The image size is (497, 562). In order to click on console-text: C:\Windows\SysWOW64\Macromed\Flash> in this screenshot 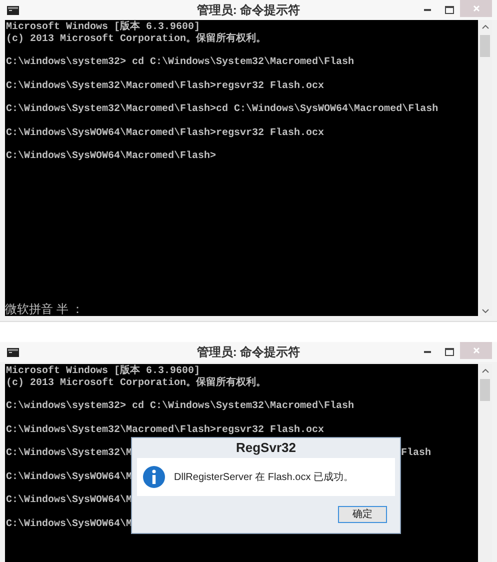, I will do `click(111, 157)`.